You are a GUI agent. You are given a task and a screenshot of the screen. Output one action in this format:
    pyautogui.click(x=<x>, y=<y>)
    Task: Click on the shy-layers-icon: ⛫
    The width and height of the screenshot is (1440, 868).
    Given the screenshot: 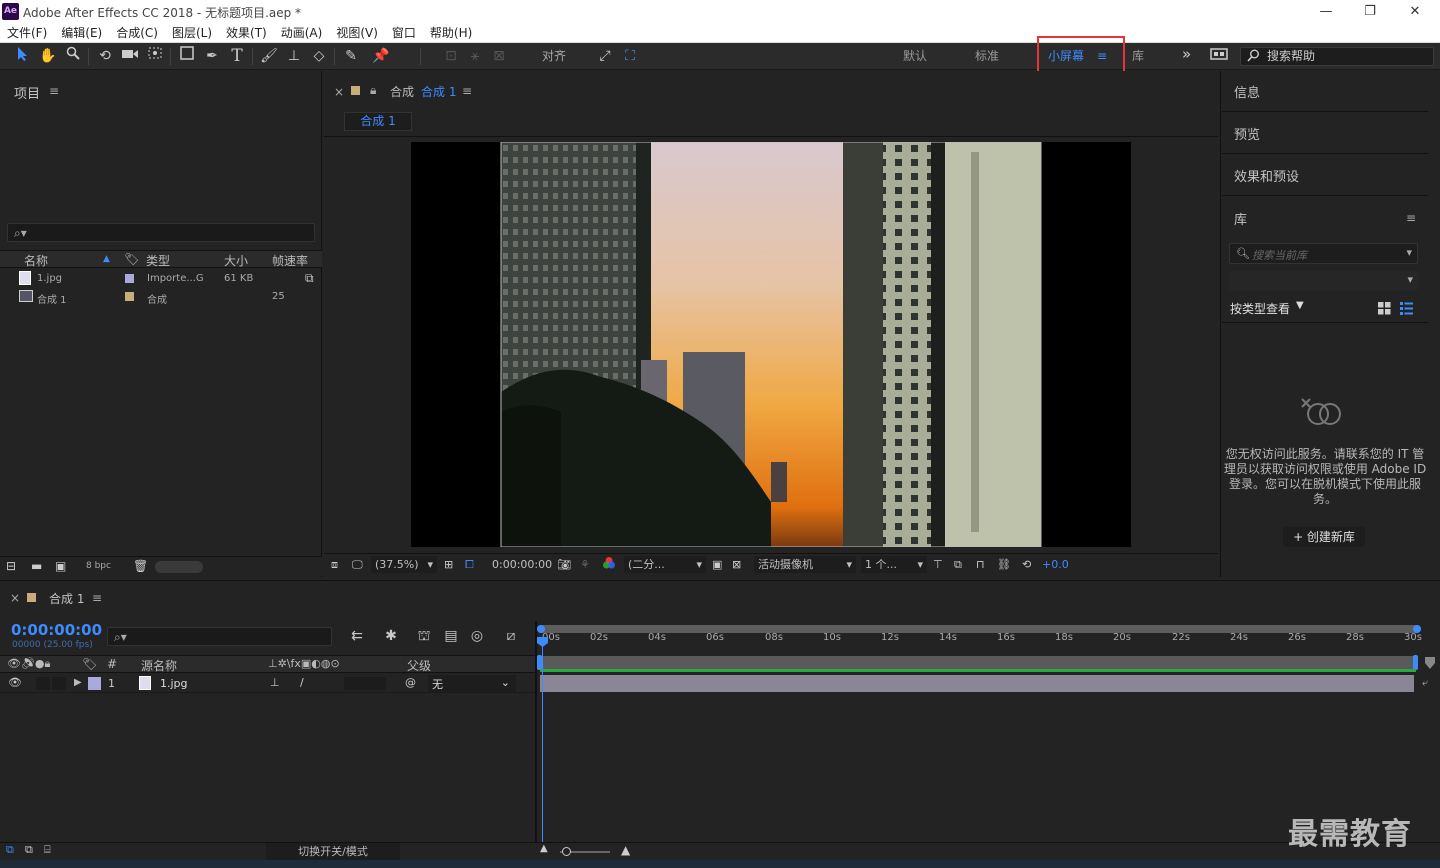 What is the action you would take?
    pyautogui.click(x=424, y=636)
    